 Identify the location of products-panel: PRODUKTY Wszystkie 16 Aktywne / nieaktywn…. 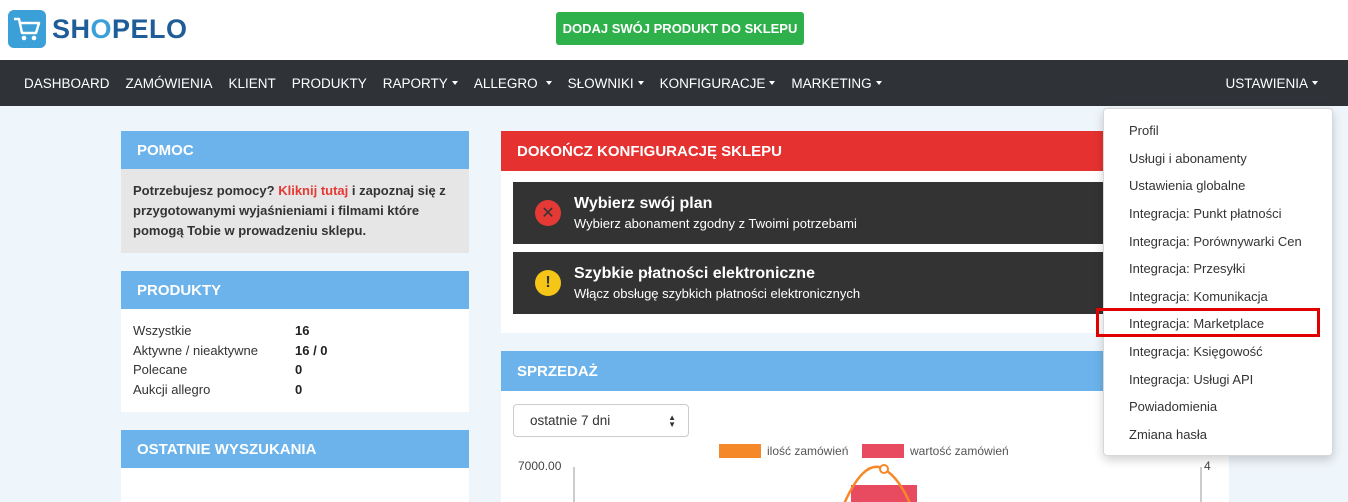
(295, 341).